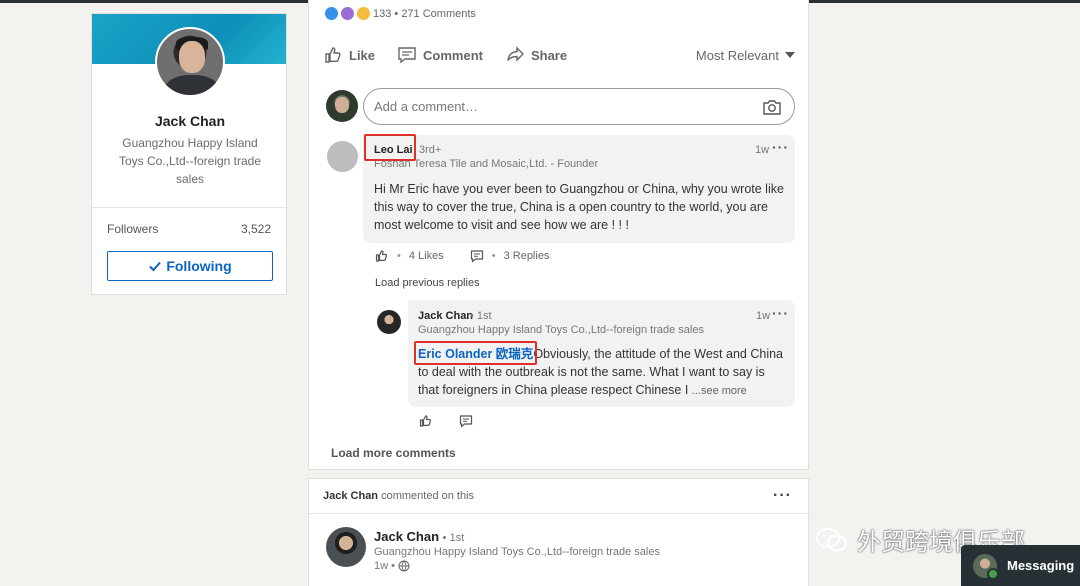 Image resolution: width=1080 pixels, height=586 pixels. I want to click on messaging-label: Messaging, so click(1041, 565).